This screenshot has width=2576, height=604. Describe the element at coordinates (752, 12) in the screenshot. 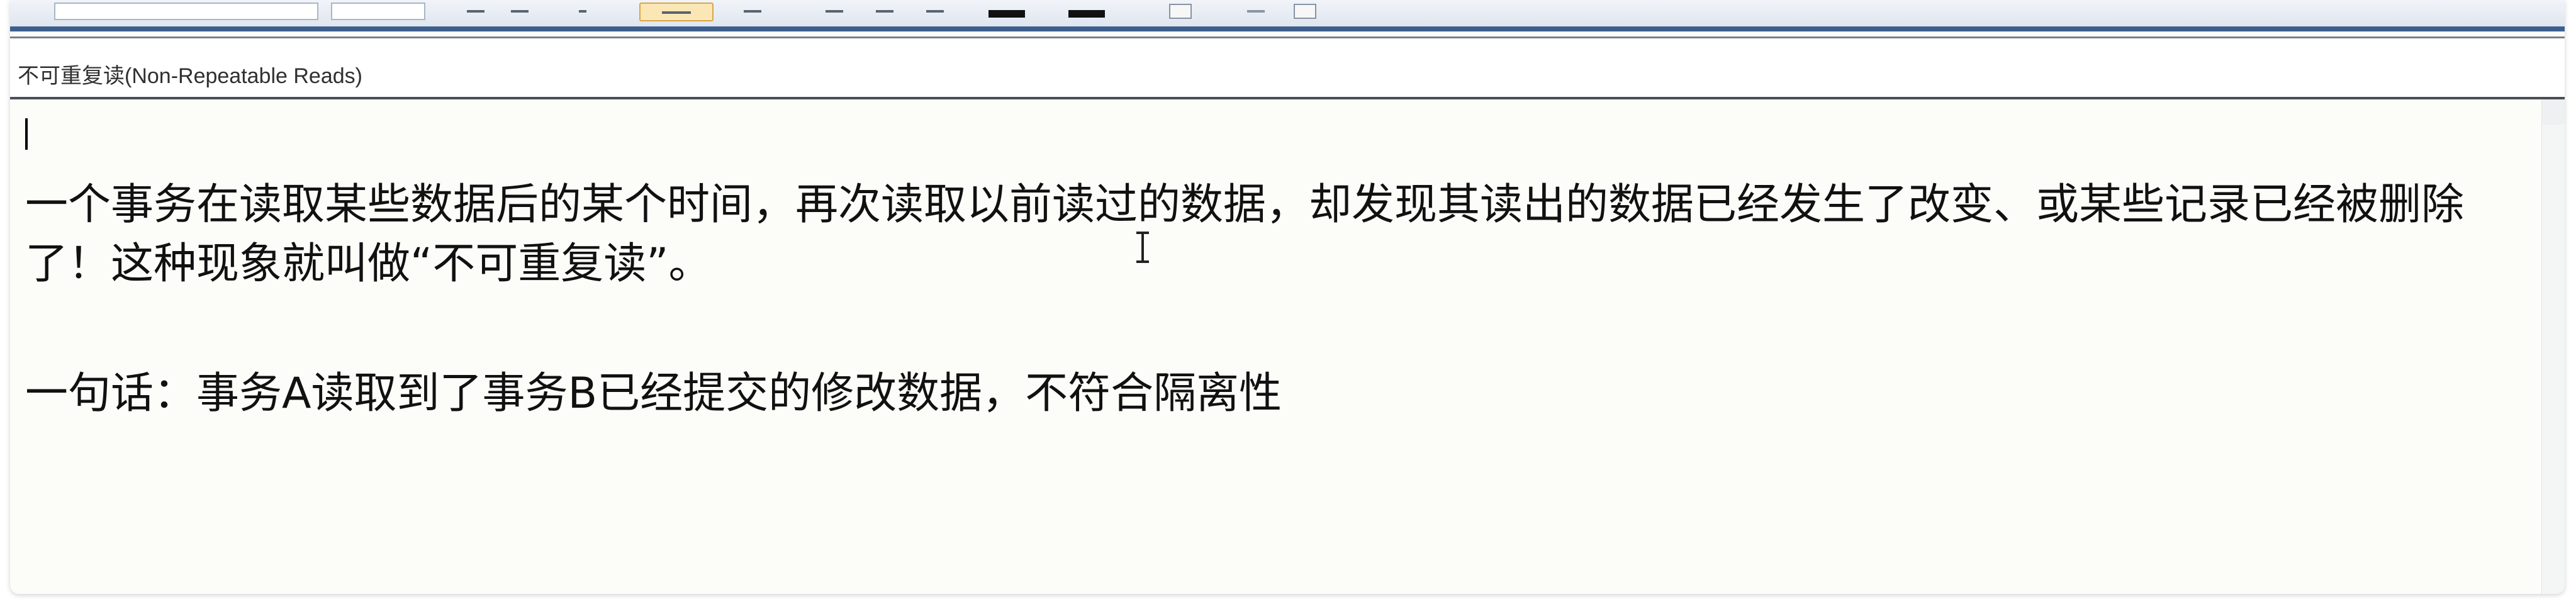

I see `indent-icon` at that location.